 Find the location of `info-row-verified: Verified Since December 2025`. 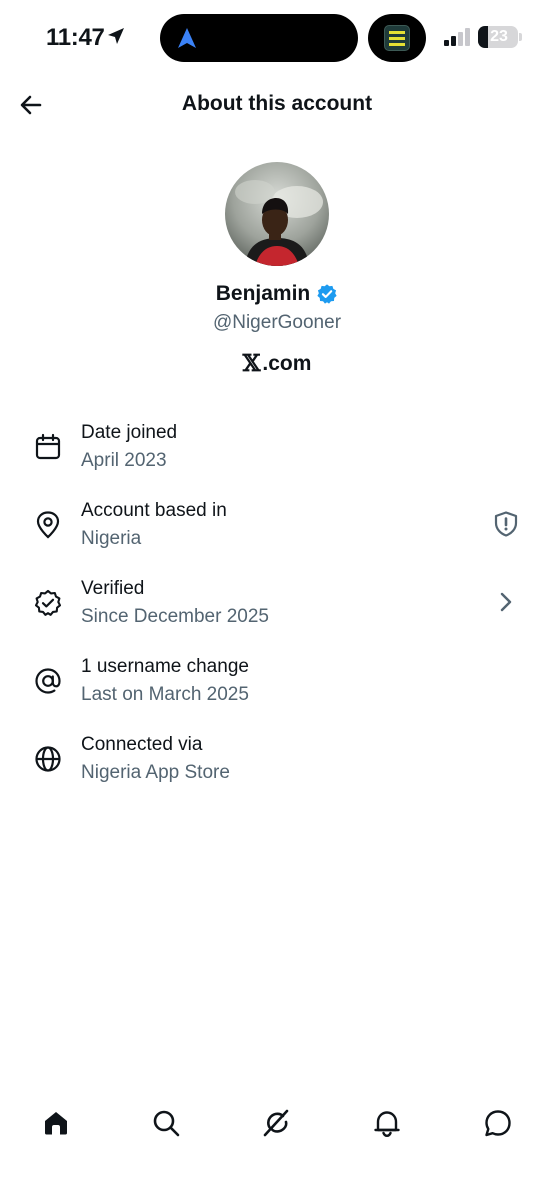

info-row-verified: Verified Since December 2025 is located at coordinates (277, 611).